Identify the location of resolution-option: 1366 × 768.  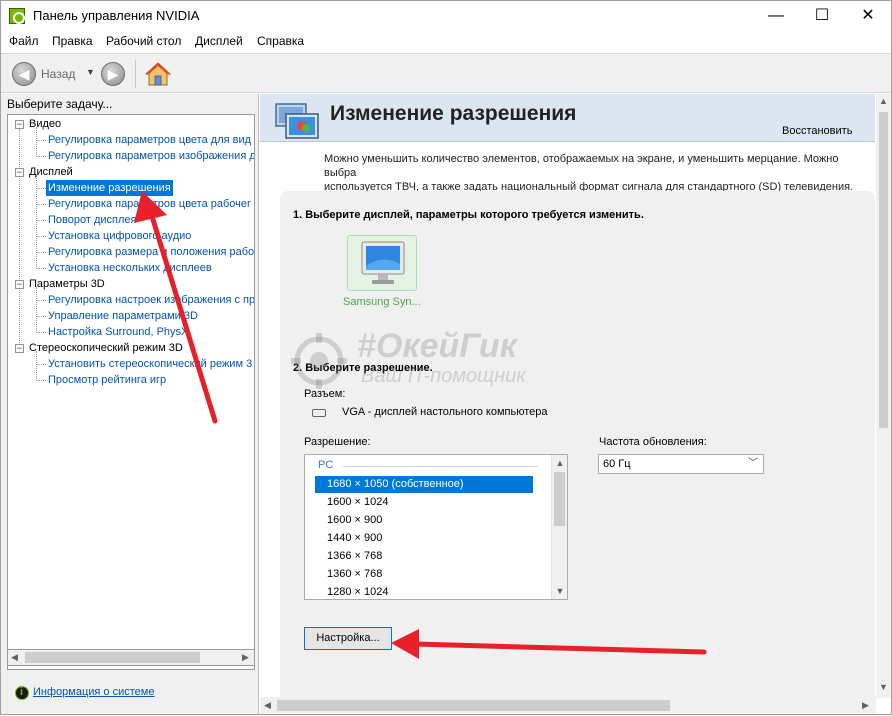
(424, 556).